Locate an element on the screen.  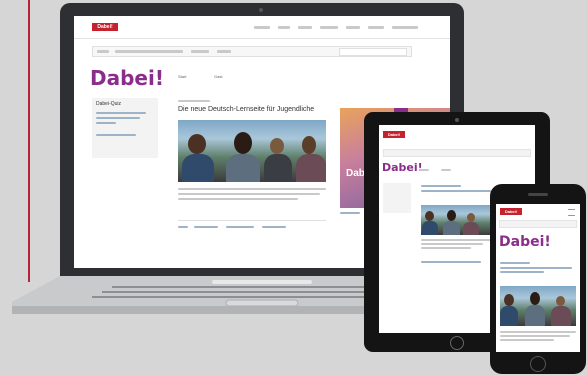
article-divider is located at coordinates (252, 220).